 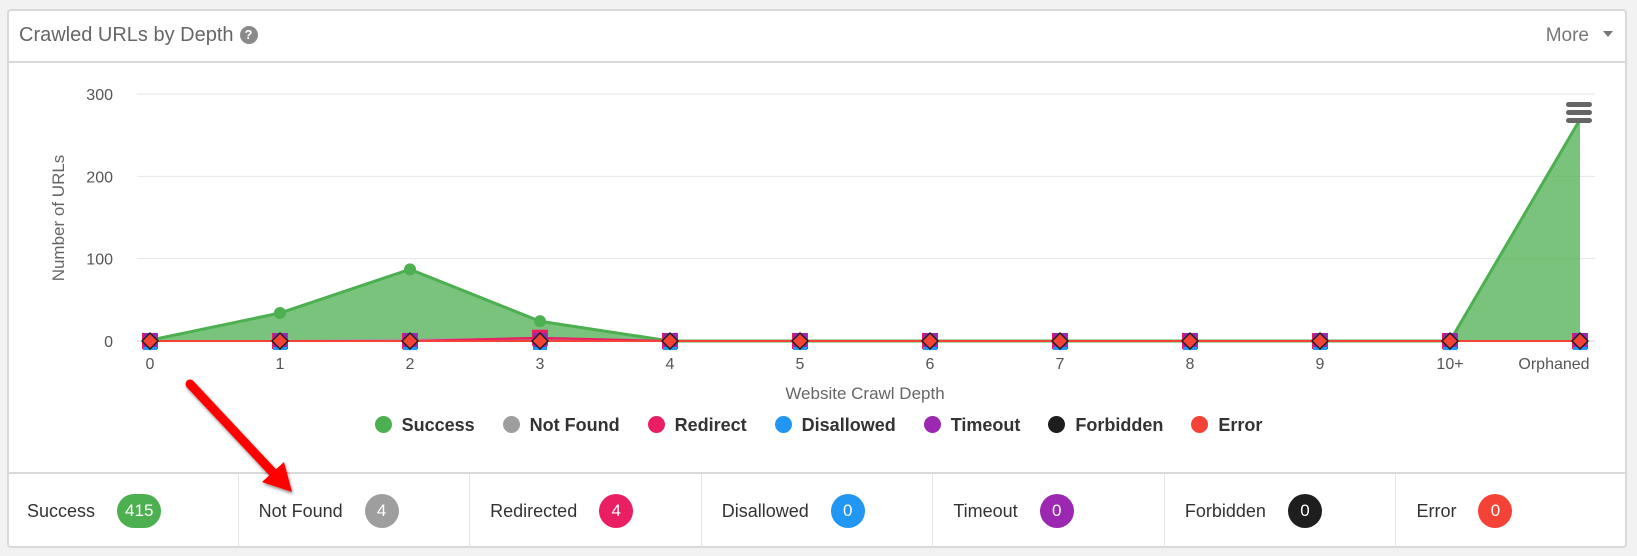 I want to click on count-badge: 415, so click(x=139, y=511).